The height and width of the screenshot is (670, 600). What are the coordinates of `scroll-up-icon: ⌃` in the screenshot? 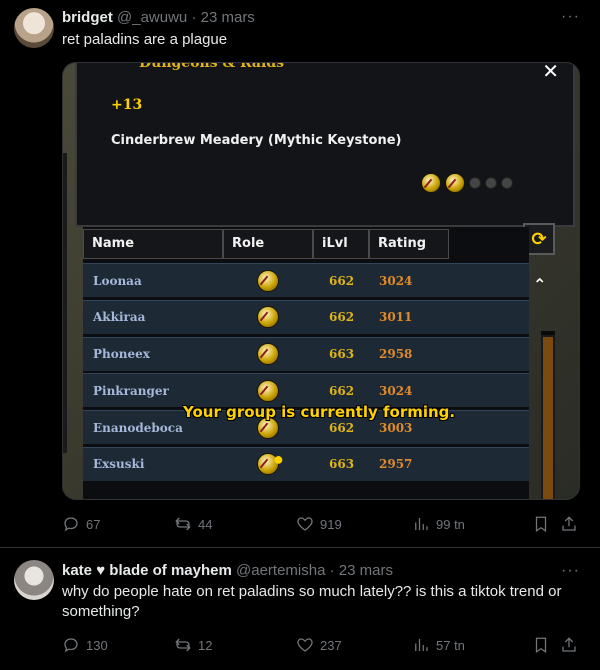 It's located at (539, 285).